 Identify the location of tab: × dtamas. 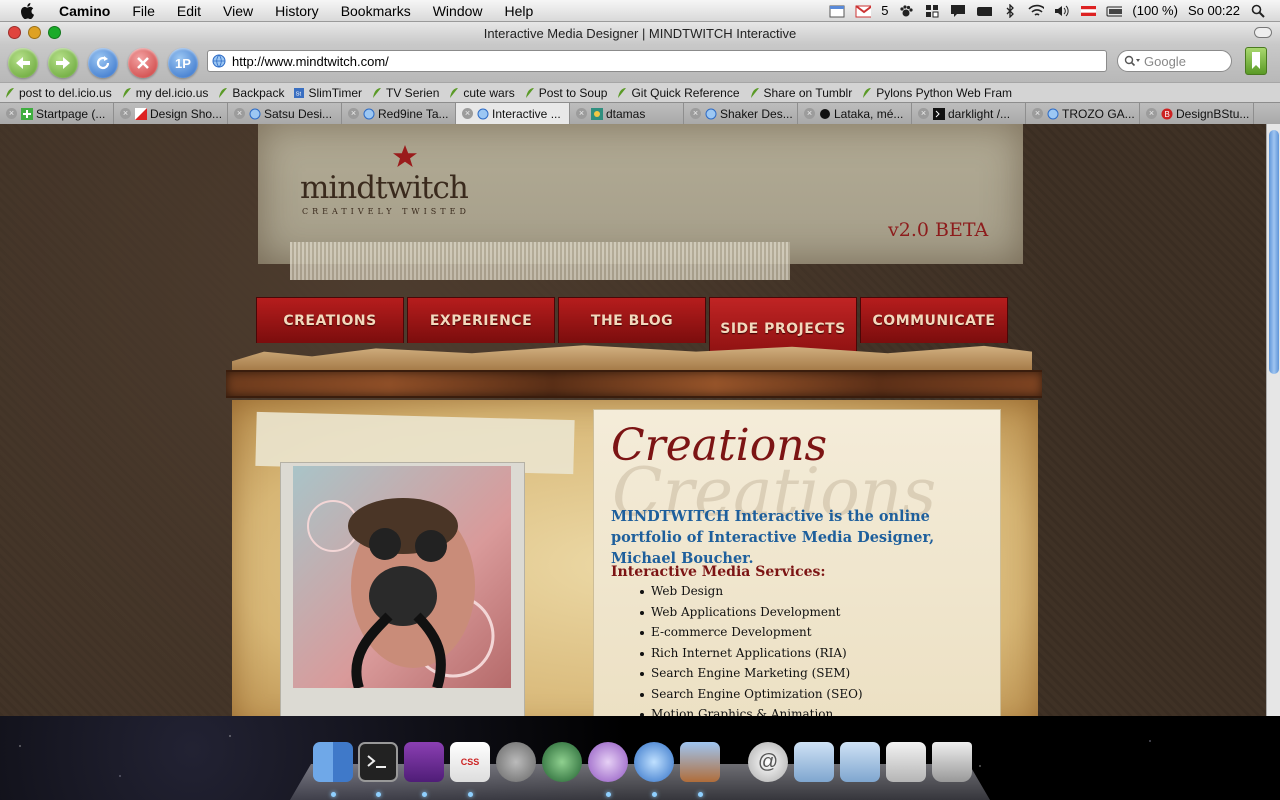
(627, 113).